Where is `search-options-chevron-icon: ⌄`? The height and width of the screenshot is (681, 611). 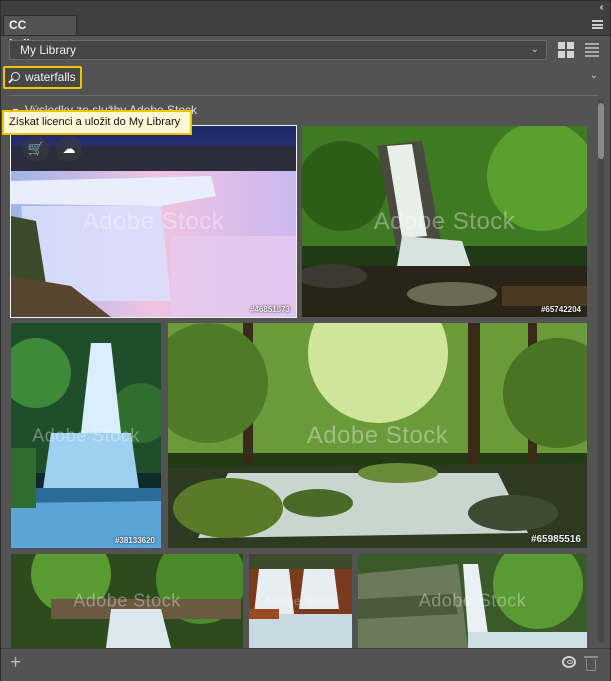
search-options-chevron-icon: ⌄ is located at coordinates (594, 75).